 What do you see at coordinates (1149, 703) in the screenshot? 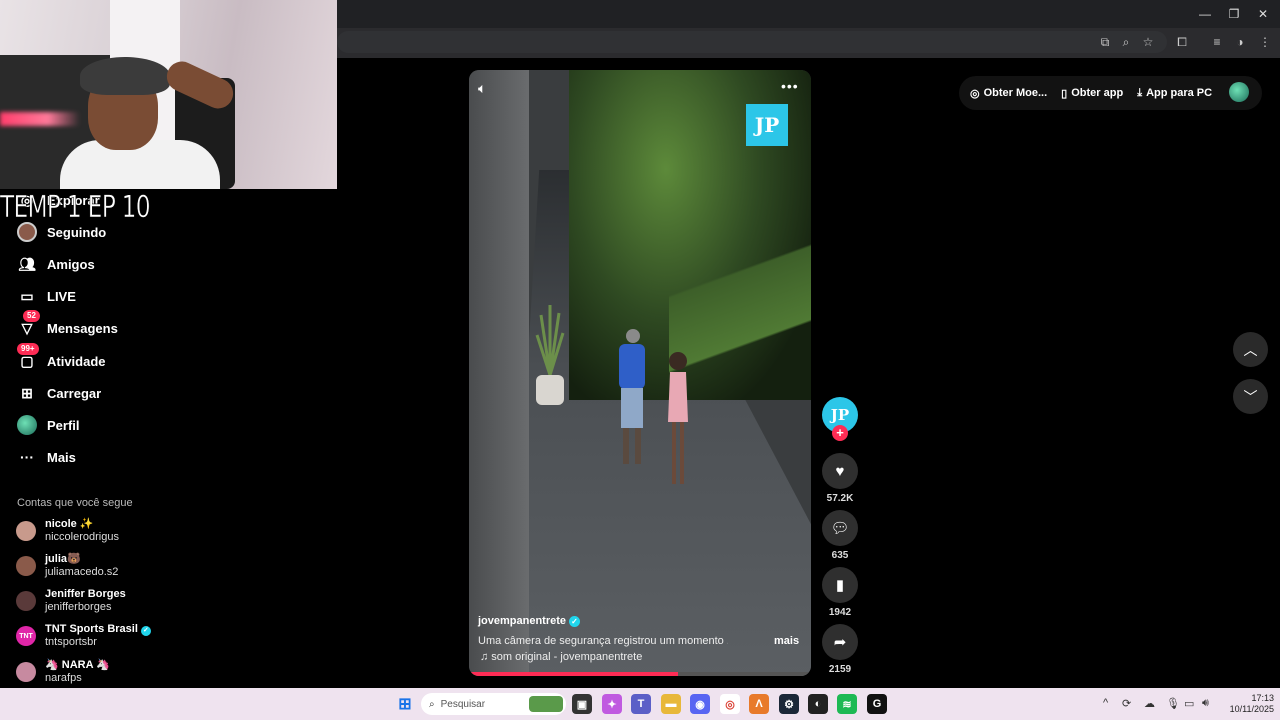
I see `onedrive-icon: ☁` at bounding box center [1149, 703].